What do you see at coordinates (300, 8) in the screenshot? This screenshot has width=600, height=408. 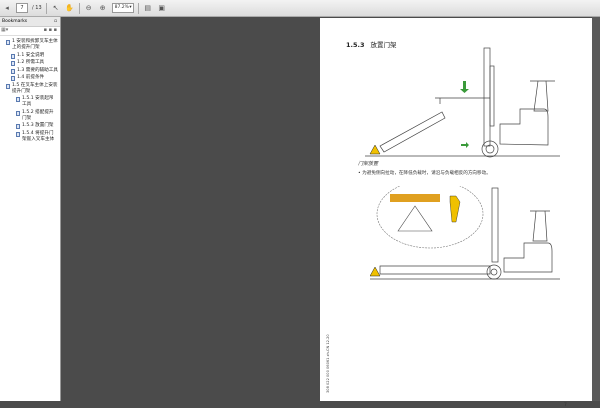 I see `toolbar: ◂ 7 / 13 ↖ ✋ ⊖ ⊕ 87.2% ▾ ▤ ▣` at bounding box center [300, 8].